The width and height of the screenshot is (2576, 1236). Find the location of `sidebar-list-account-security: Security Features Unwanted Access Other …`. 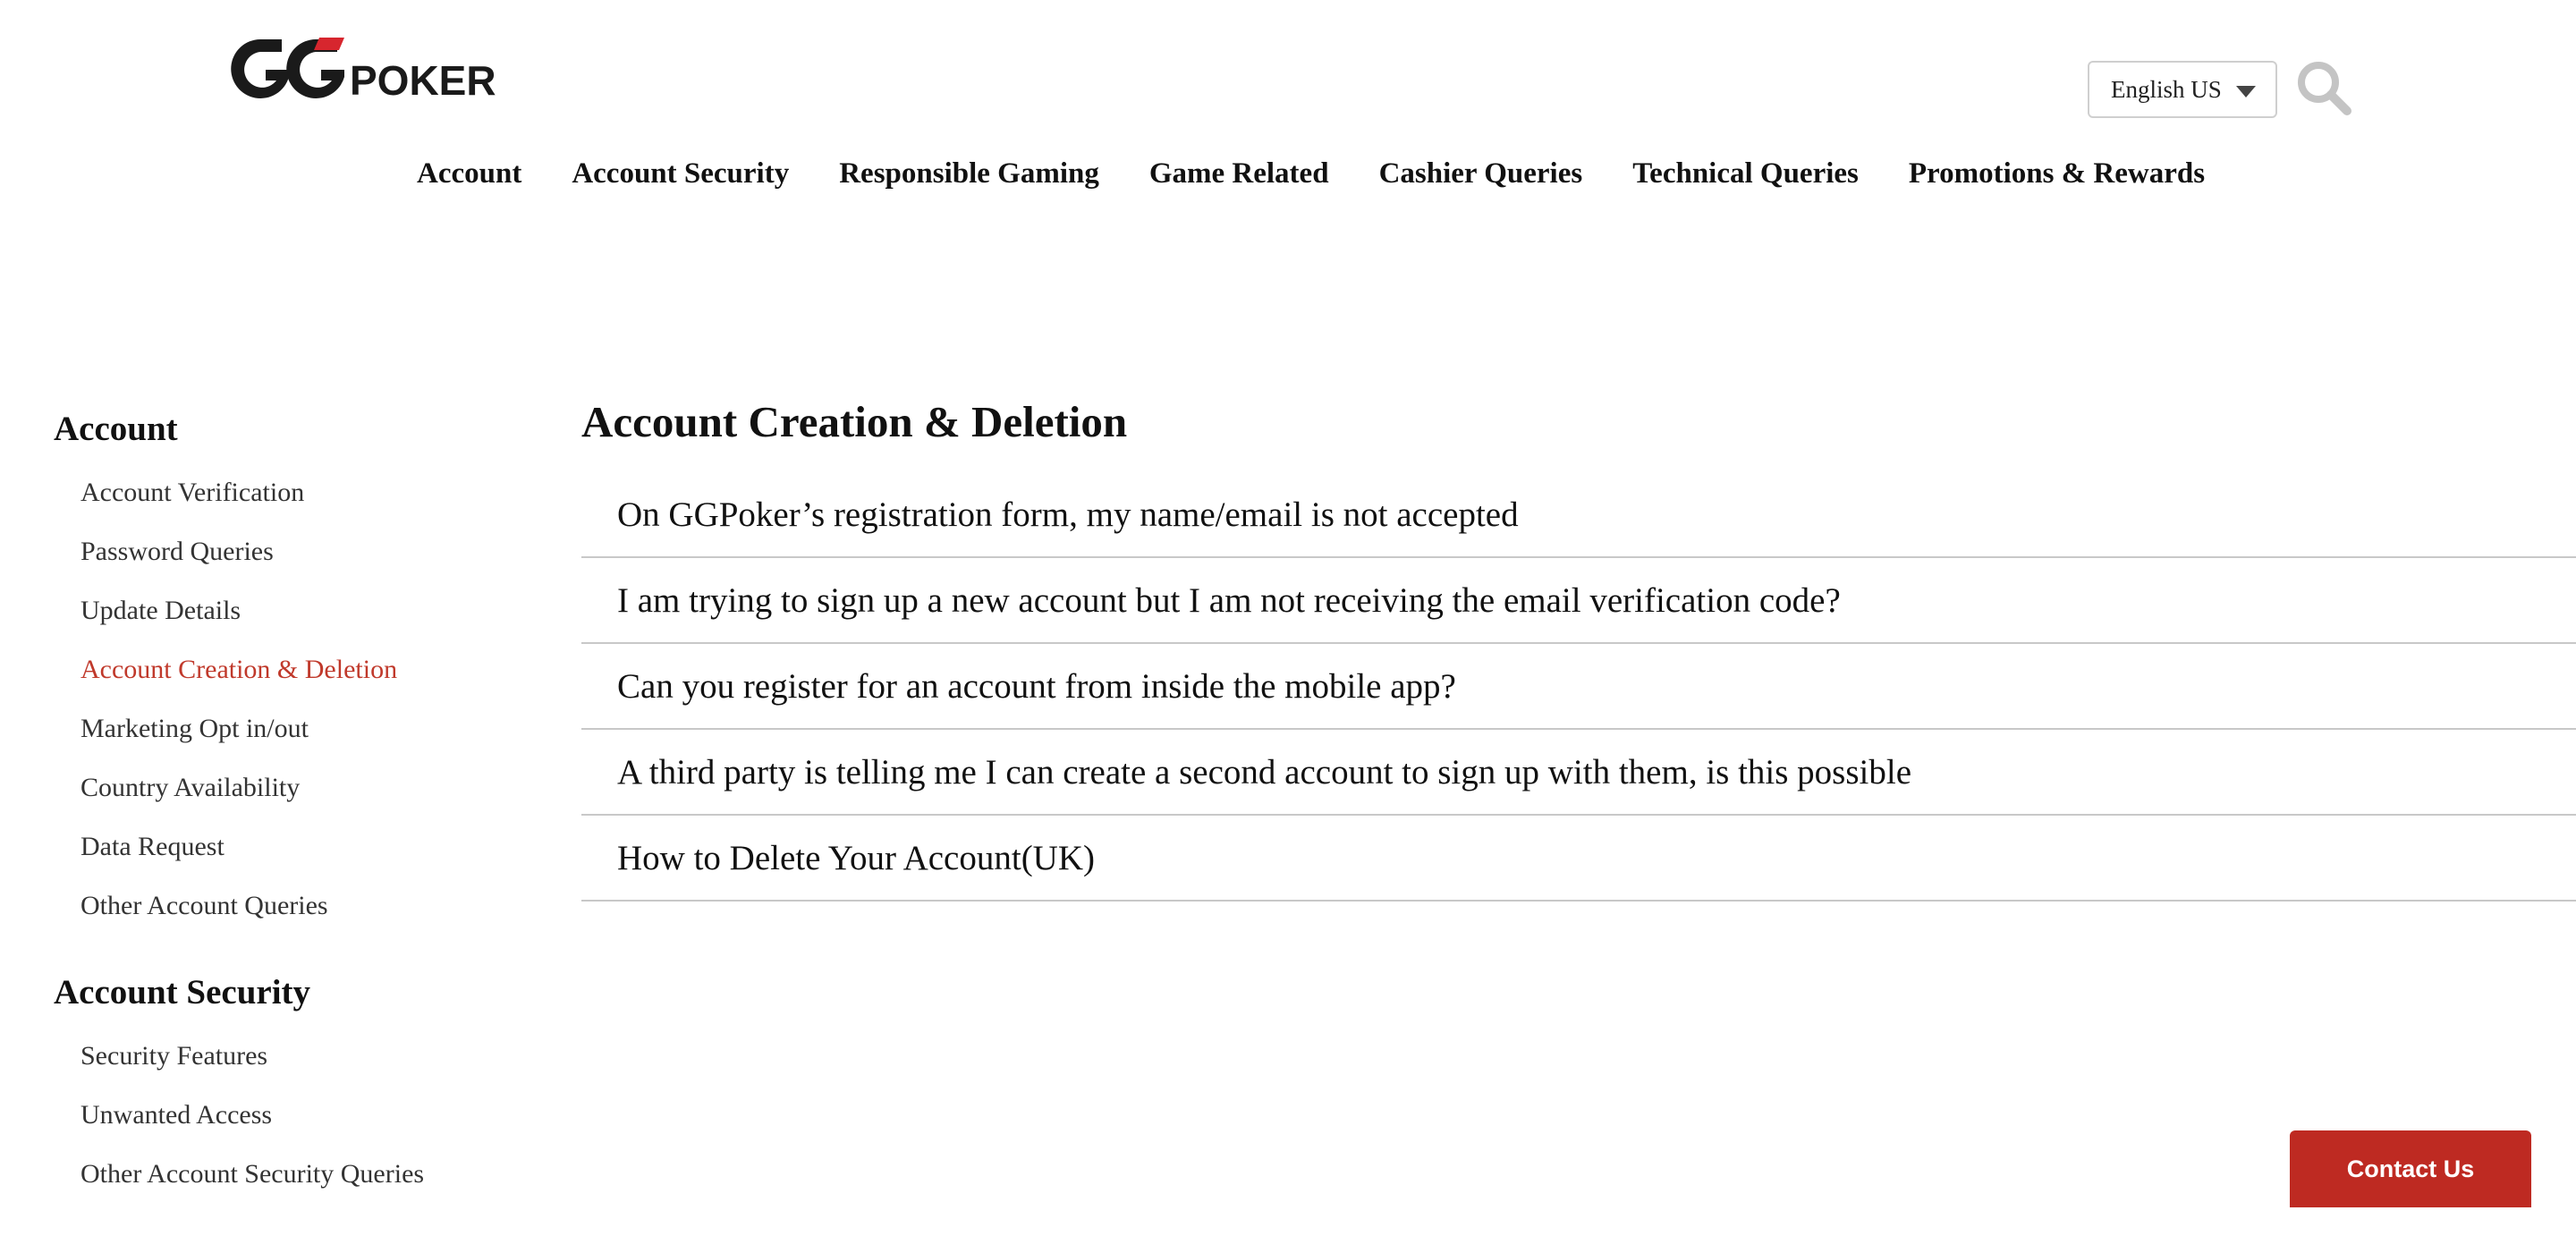

sidebar-list-account-security: Security Features Unwanted Access Other … is located at coordinates (295, 1124).